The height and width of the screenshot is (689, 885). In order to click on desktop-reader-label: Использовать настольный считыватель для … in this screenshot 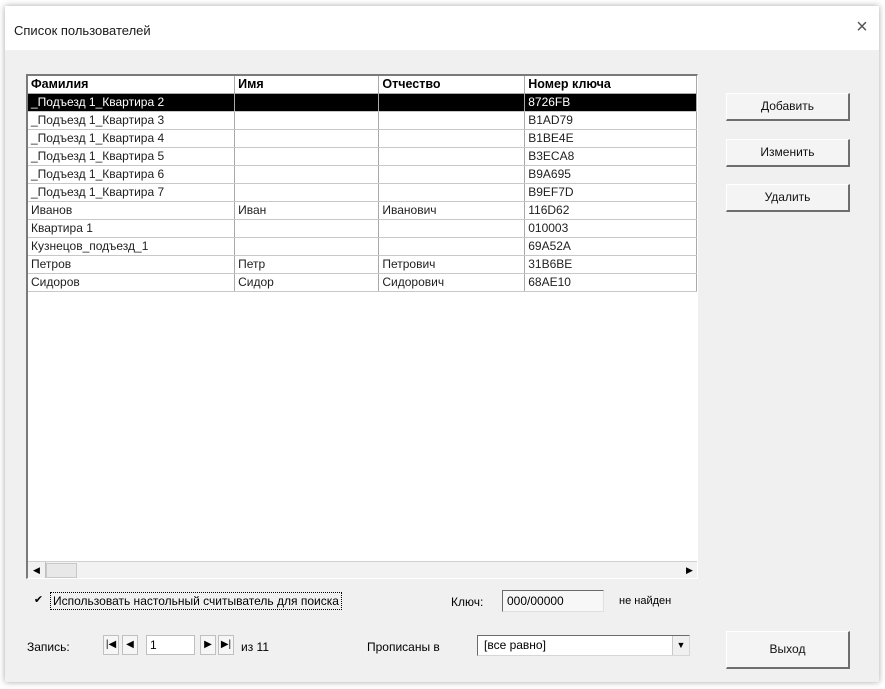, I will do `click(196, 601)`.